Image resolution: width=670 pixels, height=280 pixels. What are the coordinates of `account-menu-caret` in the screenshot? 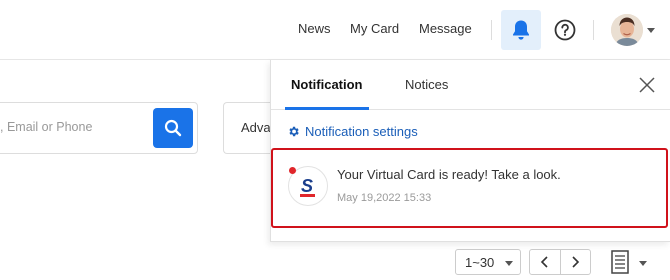 It's located at (651, 30).